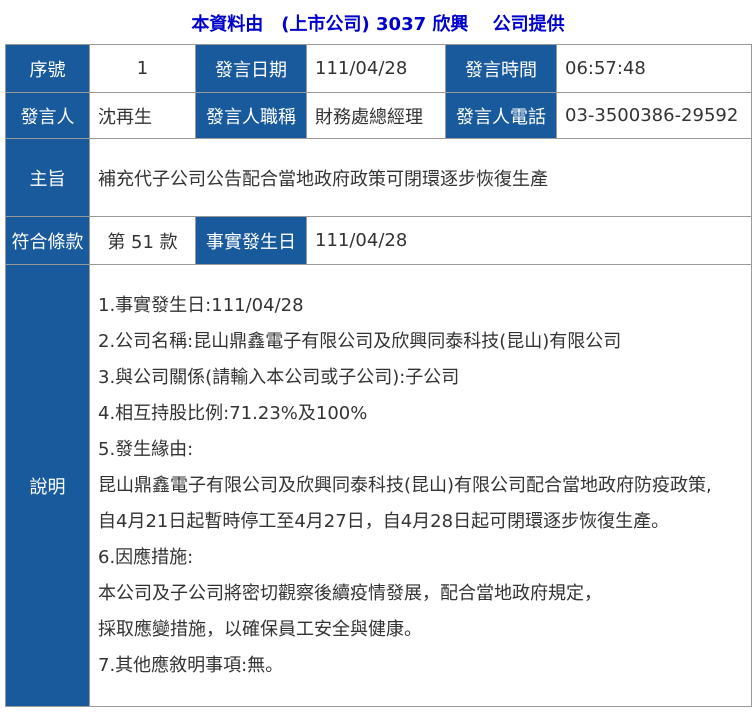 This screenshot has width=756, height=714. I want to click on clause-value: 第 51 款, so click(142, 240).